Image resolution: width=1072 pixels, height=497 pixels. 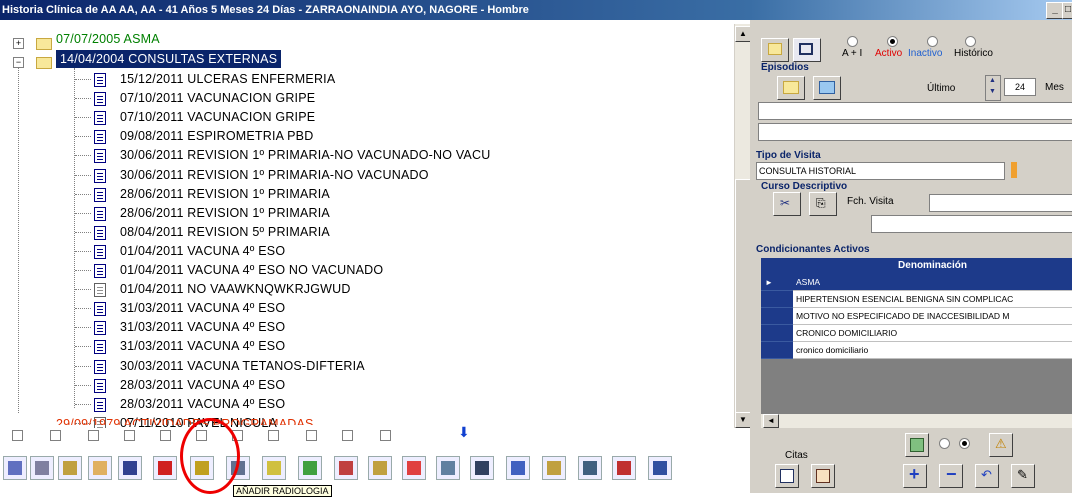 What do you see at coordinates (951, 476) in the screenshot?
I see `remove-button: −` at bounding box center [951, 476].